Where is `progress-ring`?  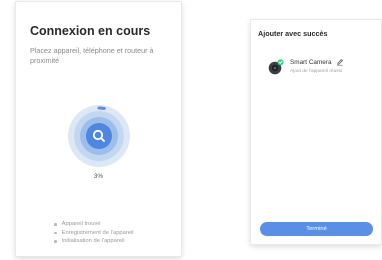
progress-ring is located at coordinates (99, 136).